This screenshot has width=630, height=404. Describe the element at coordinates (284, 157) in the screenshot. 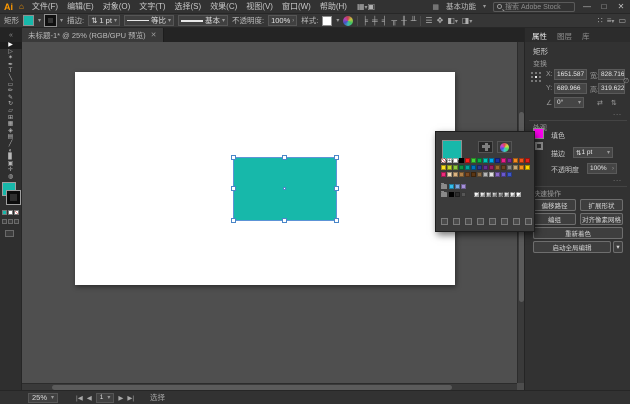

I see `handle-top-center` at that location.